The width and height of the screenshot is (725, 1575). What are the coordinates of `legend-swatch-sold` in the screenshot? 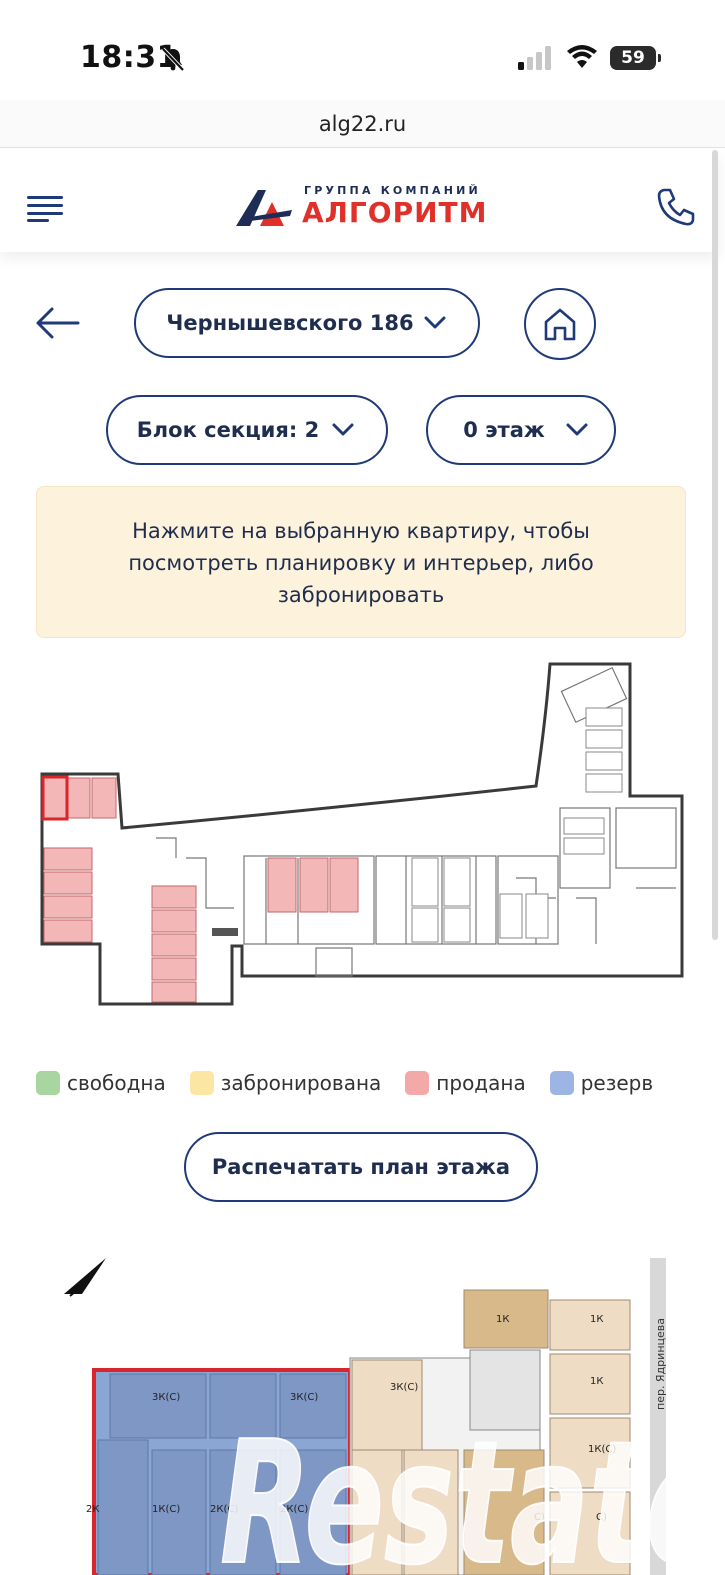 It's located at (417, 1083).